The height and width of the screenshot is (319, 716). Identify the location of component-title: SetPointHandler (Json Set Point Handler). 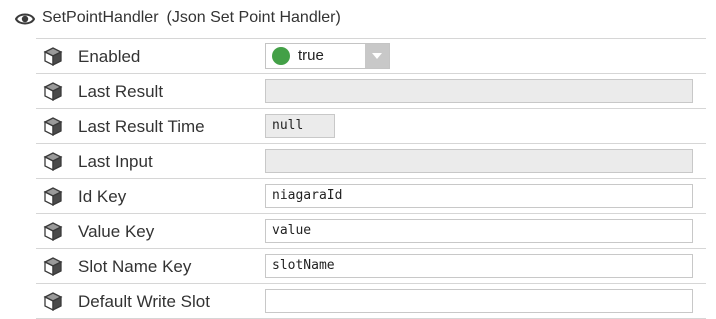
(191, 18).